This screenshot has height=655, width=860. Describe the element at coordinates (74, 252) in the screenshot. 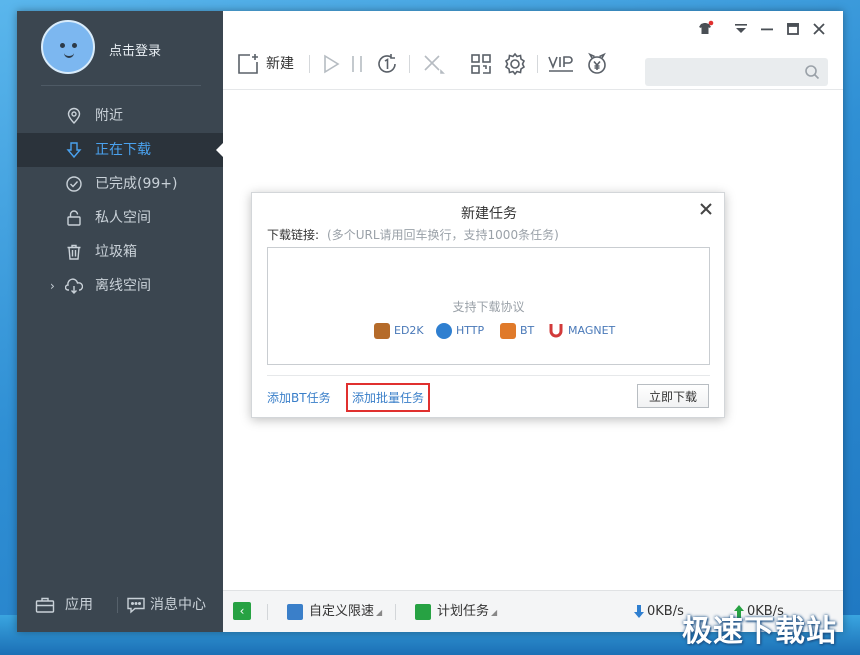

I see `trash-icon` at that location.